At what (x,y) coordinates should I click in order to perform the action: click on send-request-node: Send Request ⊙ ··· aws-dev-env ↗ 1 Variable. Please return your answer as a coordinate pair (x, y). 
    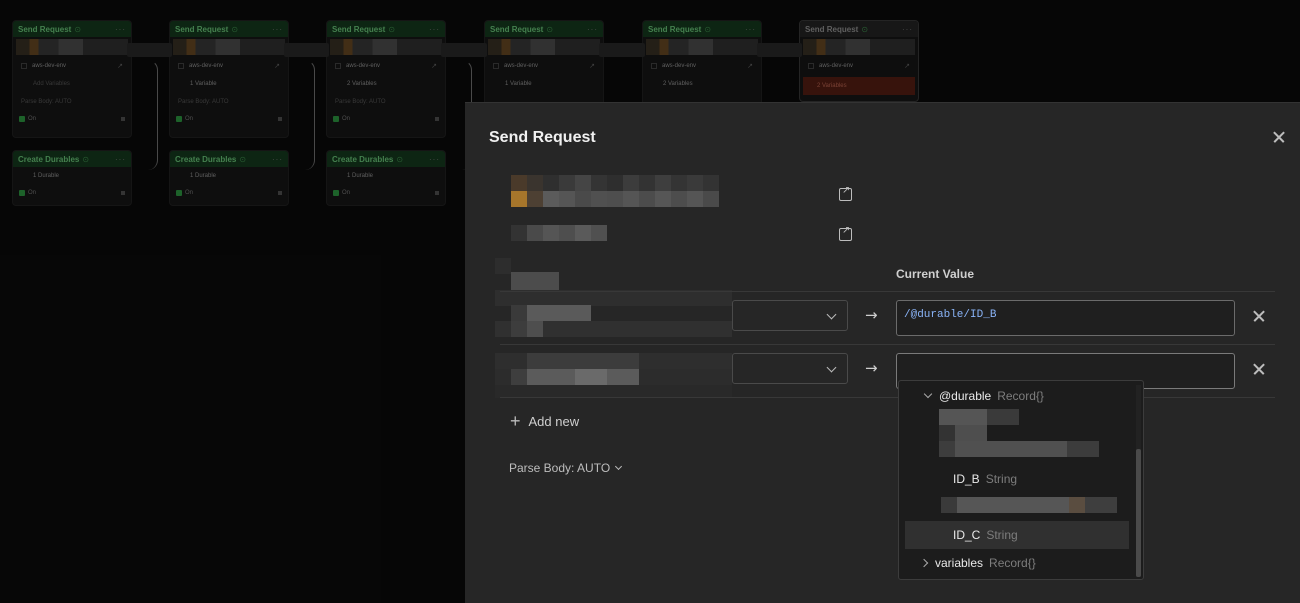
    Looking at the image, I should click on (544, 65).